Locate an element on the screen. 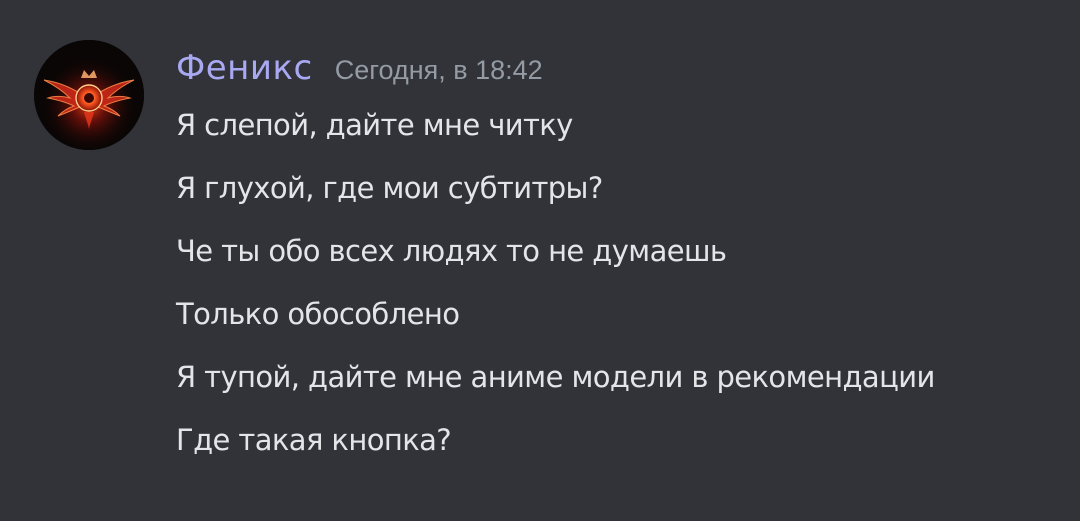  phoenix-emblem-icon is located at coordinates (89, 95).